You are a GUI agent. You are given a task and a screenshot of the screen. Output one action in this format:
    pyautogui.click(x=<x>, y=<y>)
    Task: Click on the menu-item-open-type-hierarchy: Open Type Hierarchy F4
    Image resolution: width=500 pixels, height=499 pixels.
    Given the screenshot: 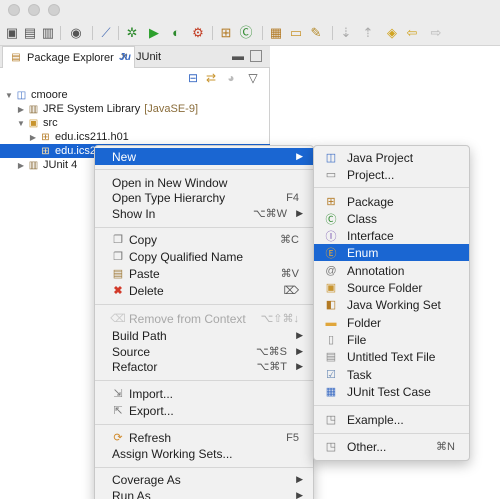 What is the action you would take?
    pyautogui.click(x=204, y=197)
    